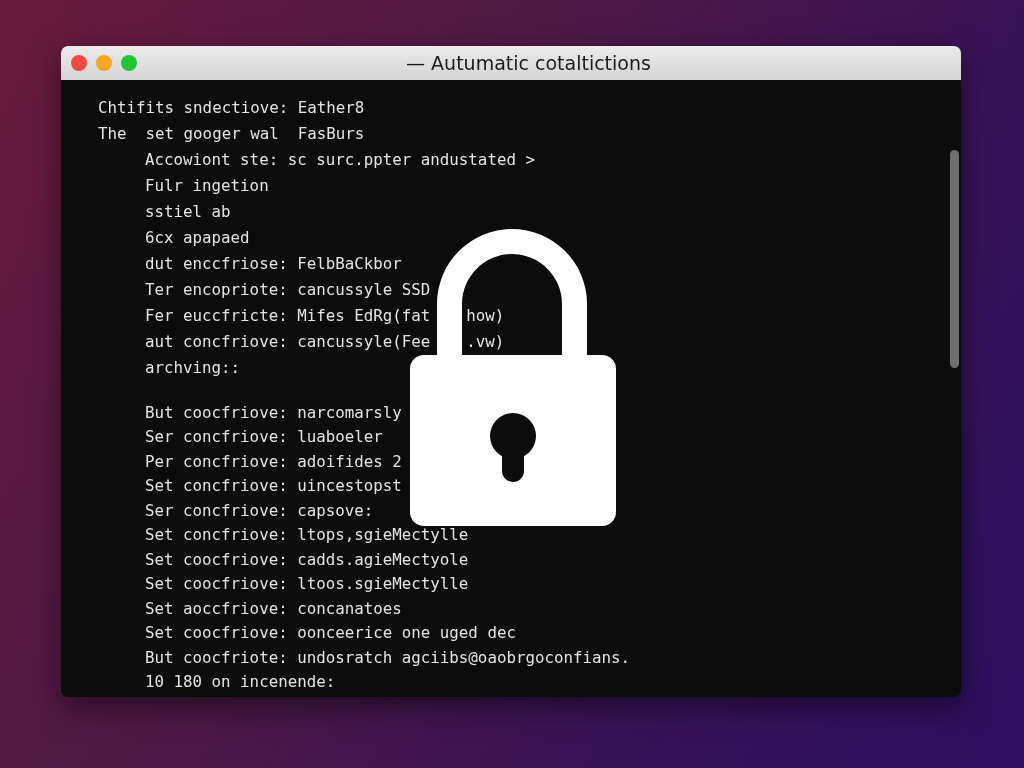 Image resolution: width=1024 pixels, height=768 pixels. What do you see at coordinates (259, 510) in the screenshot?
I see `terminal-line: Ser concfriove: capsove:` at bounding box center [259, 510].